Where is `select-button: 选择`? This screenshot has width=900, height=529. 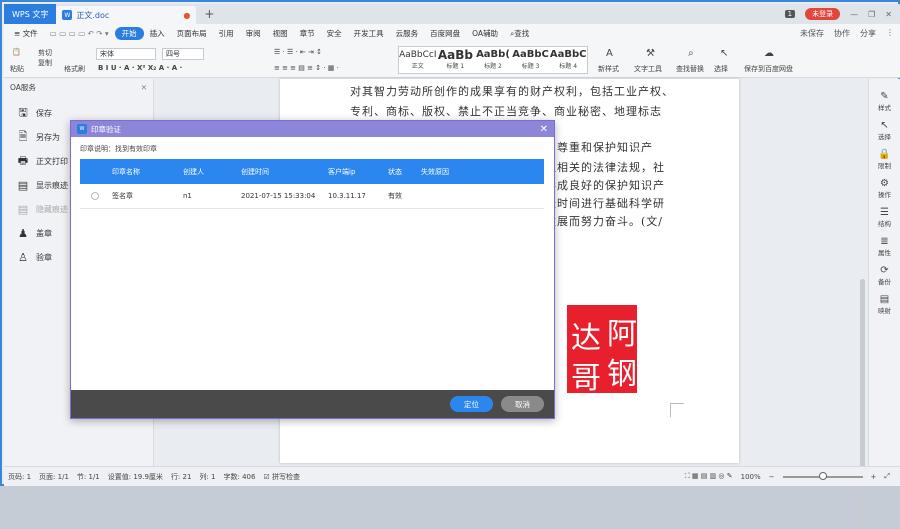 select-button: 选择 is located at coordinates (721, 69).